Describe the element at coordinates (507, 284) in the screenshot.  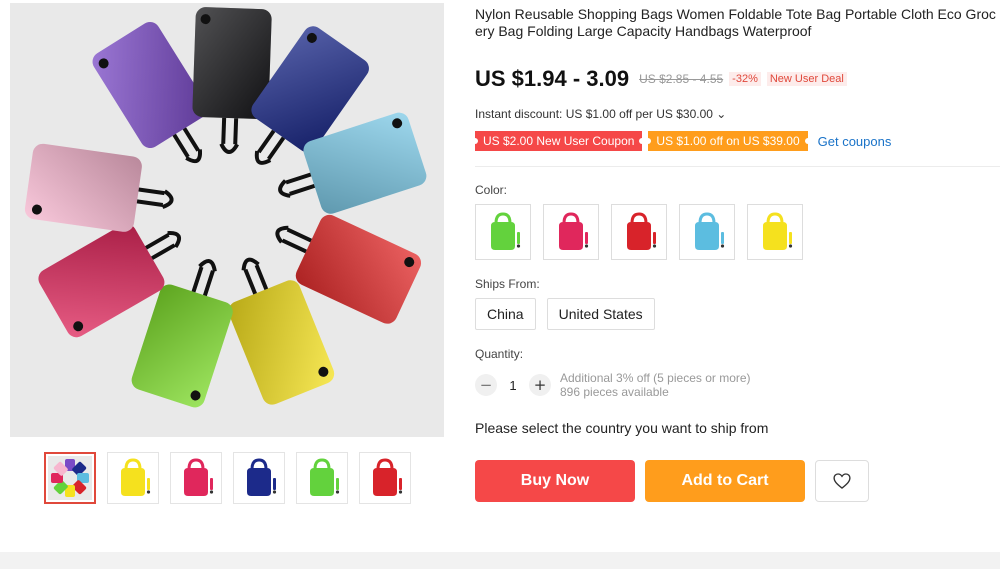
I see `ships-from-label: Ships From:` at that location.